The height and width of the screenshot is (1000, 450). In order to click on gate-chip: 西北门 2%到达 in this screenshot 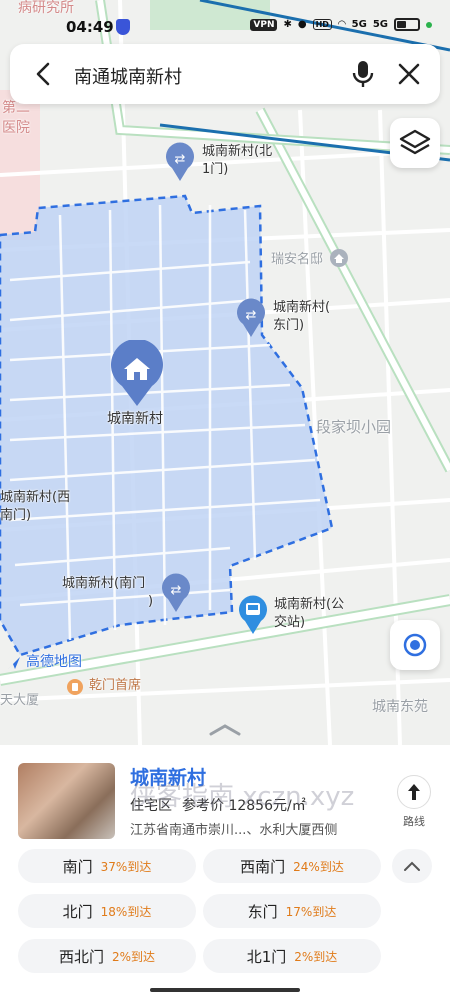, I will do `click(107, 956)`.